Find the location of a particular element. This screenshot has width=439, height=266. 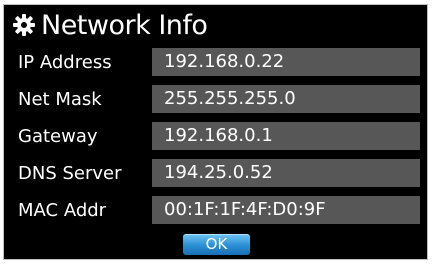

field-row-gateway: Gateway 192.168.0.1 is located at coordinates (215, 137).